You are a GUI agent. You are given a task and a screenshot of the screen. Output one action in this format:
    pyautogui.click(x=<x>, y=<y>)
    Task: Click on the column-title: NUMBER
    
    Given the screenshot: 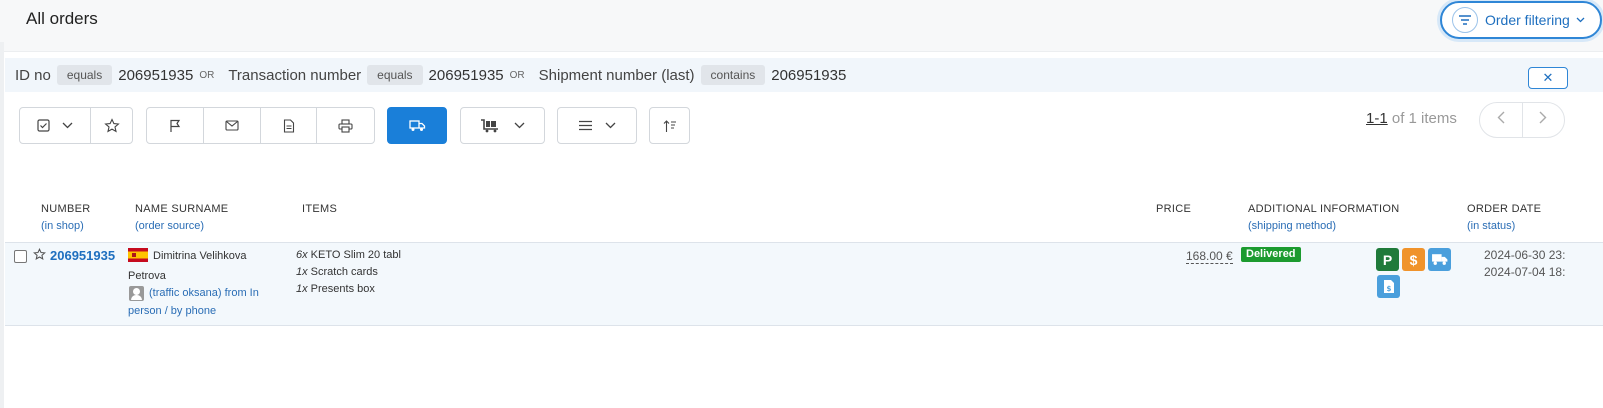 What is the action you would take?
    pyautogui.click(x=66, y=209)
    